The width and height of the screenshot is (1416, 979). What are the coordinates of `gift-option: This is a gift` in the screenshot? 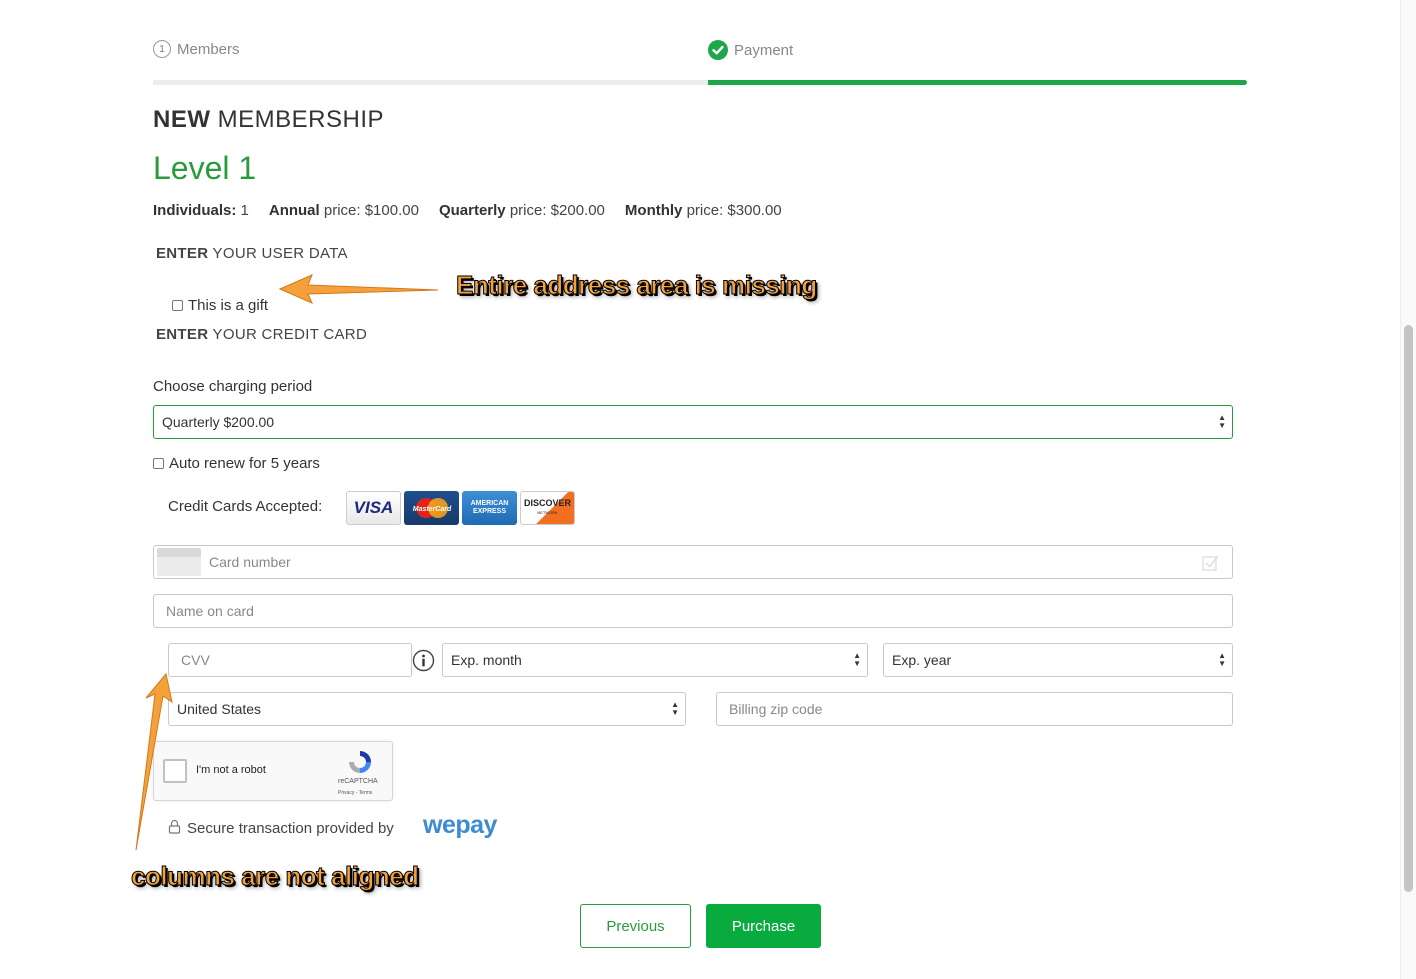 It's located at (220, 305).